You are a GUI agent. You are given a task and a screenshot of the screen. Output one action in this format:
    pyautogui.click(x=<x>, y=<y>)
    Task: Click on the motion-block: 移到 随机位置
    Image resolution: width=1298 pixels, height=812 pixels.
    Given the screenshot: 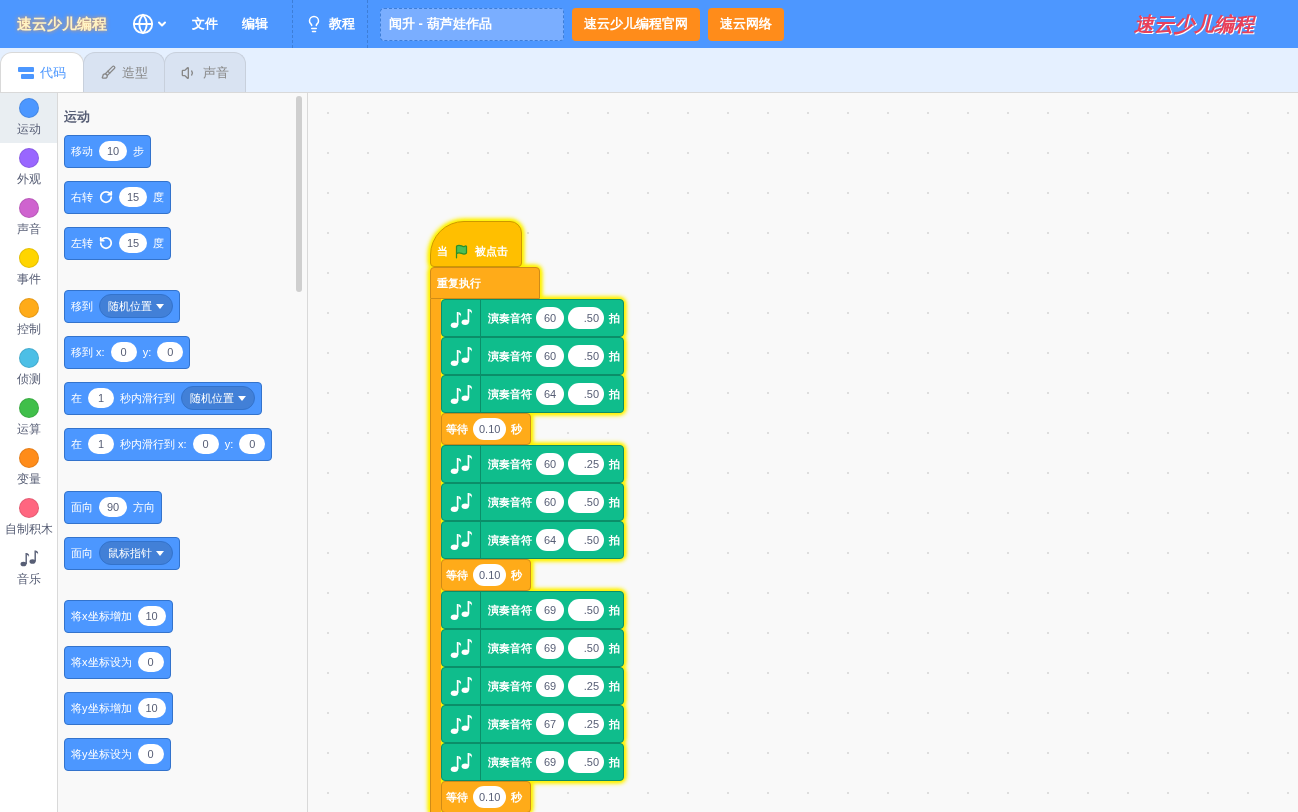 What is the action you would take?
    pyautogui.click(x=122, y=306)
    